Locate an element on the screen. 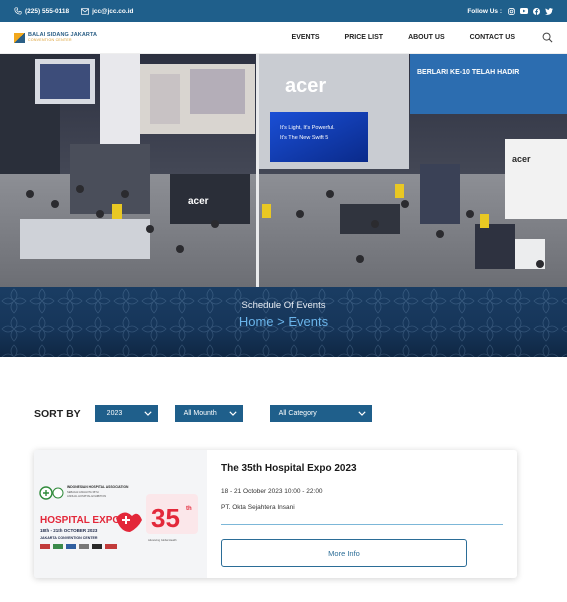  nav-item-about-us: ABOUT US is located at coordinates (426, 37).